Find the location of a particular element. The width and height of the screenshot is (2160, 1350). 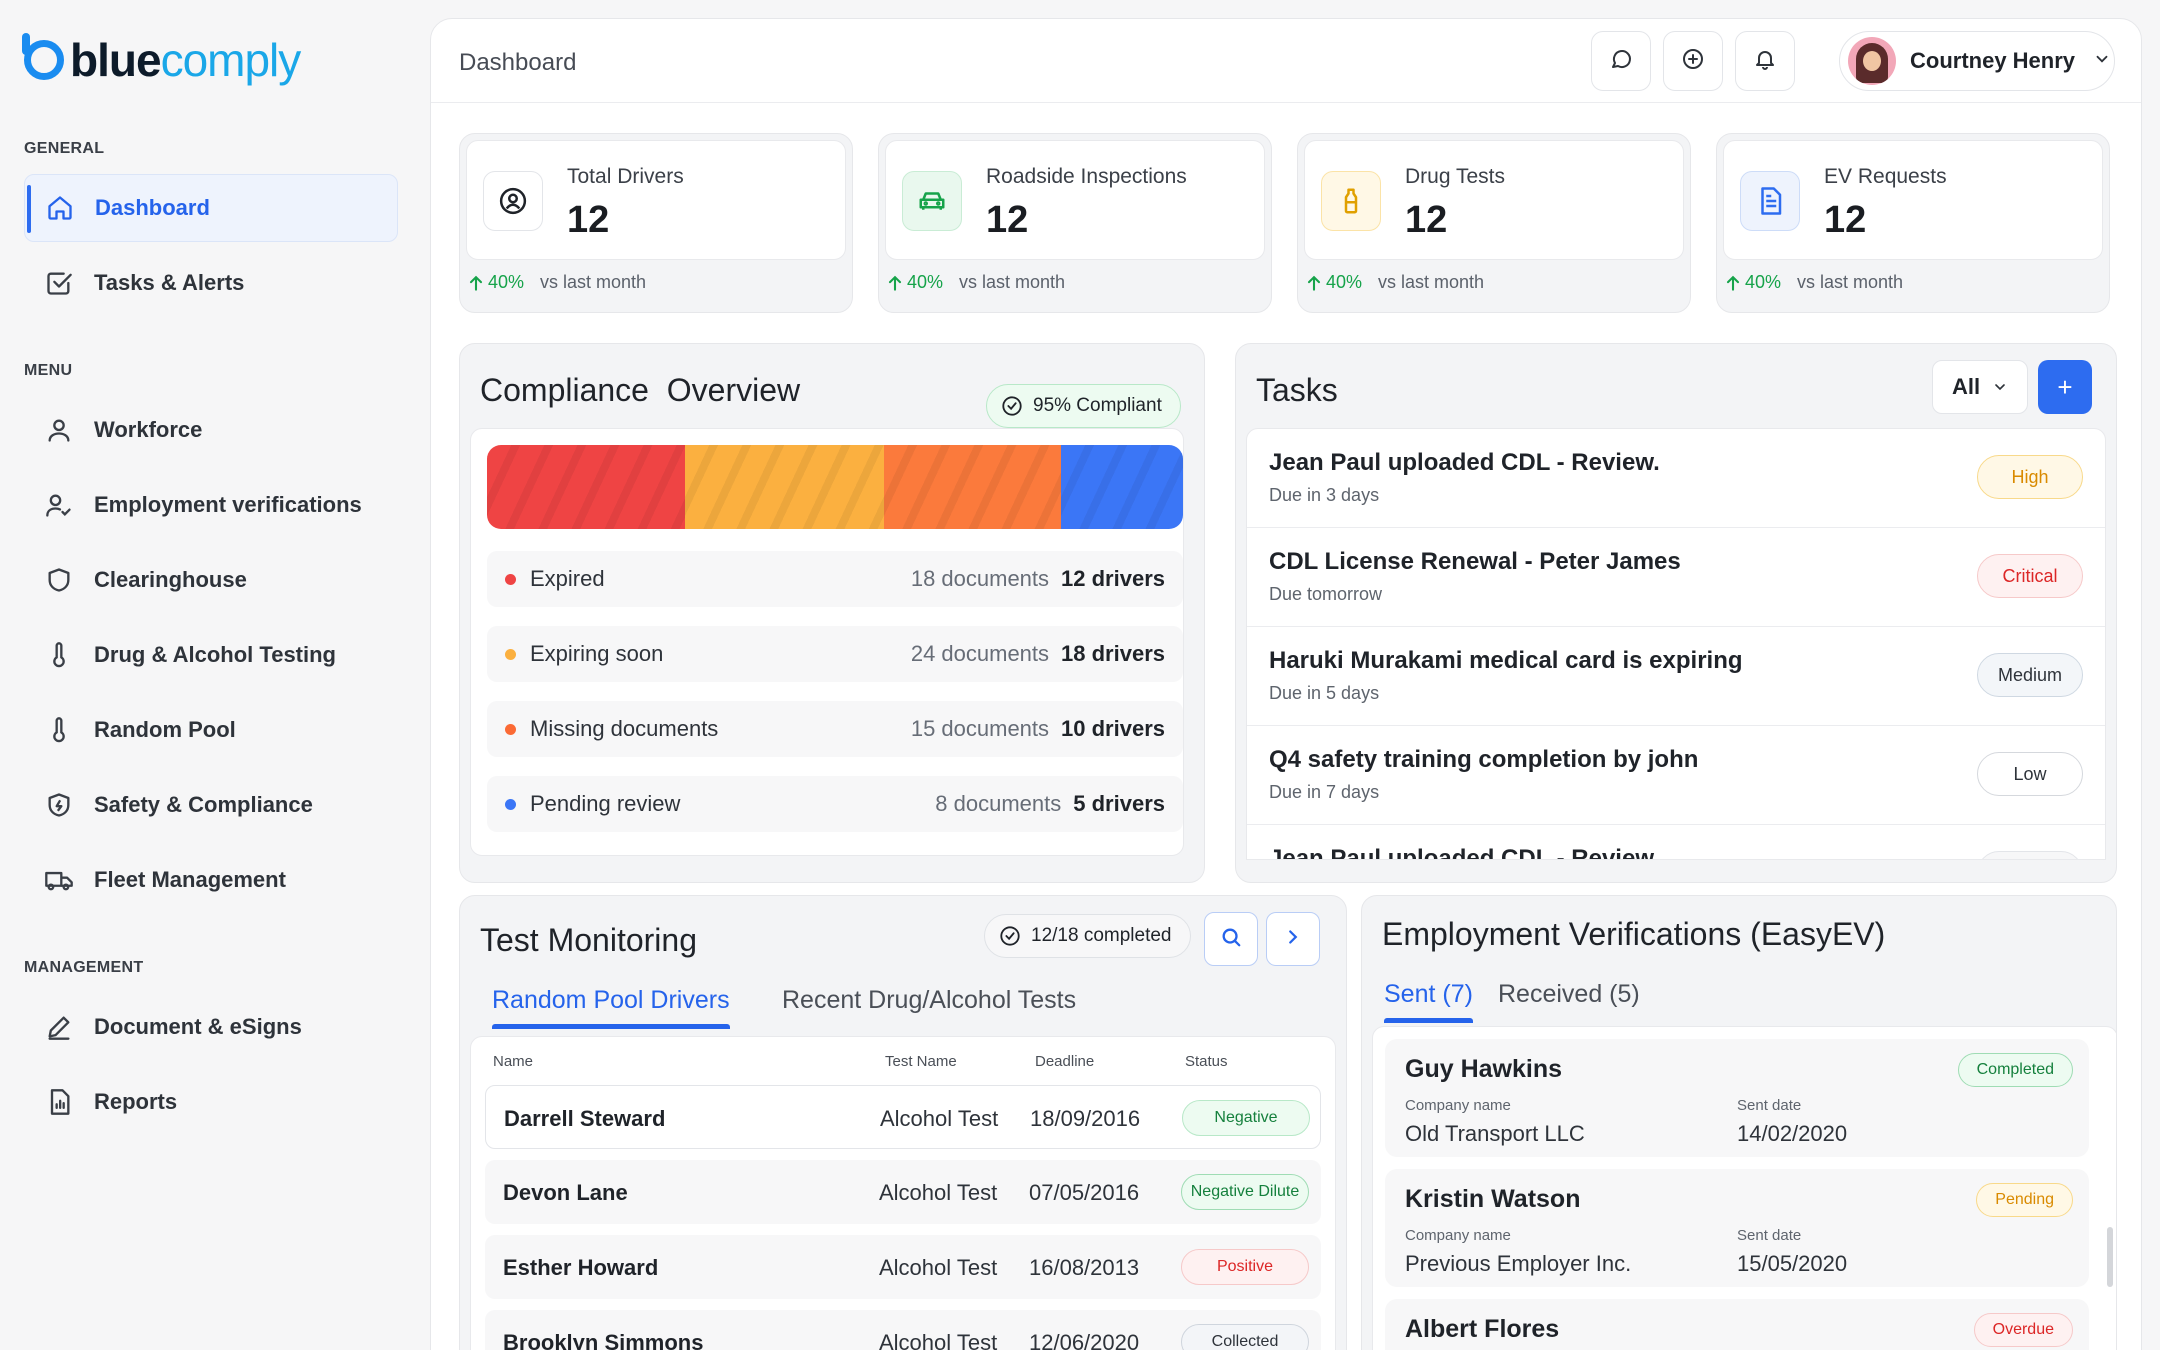

chat-icon is located at coordinates (1621, 61).